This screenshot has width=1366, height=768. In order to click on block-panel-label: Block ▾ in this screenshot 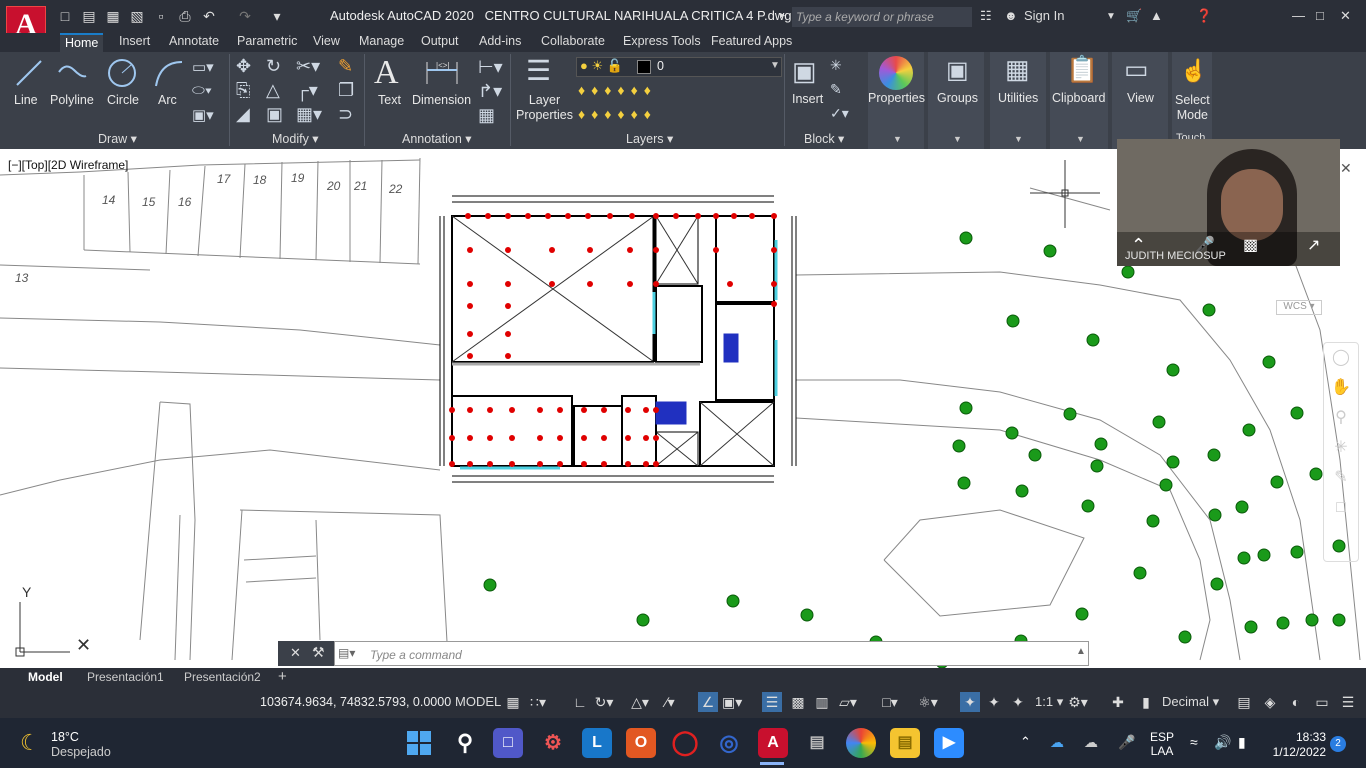, I will do `click(824, 138)`.